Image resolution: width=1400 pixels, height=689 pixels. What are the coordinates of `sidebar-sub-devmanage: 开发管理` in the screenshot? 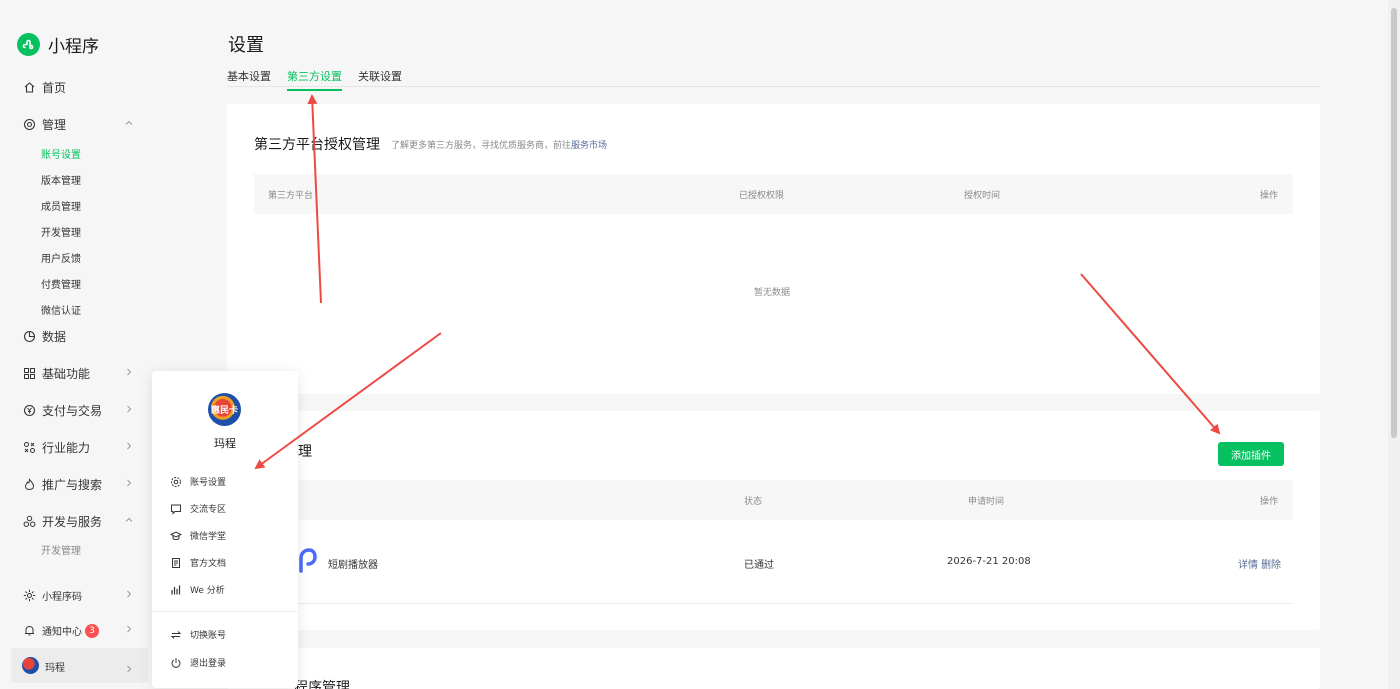 It's located at (61, 549).